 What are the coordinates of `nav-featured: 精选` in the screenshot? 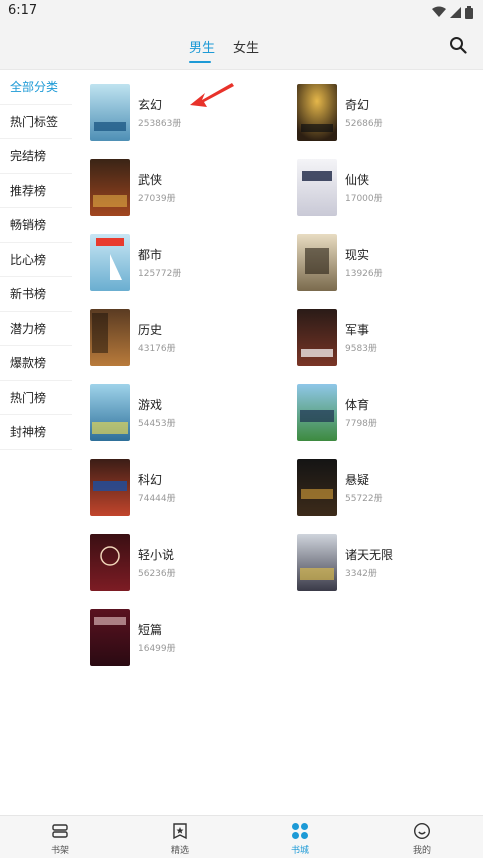 It's located at (180, 837).